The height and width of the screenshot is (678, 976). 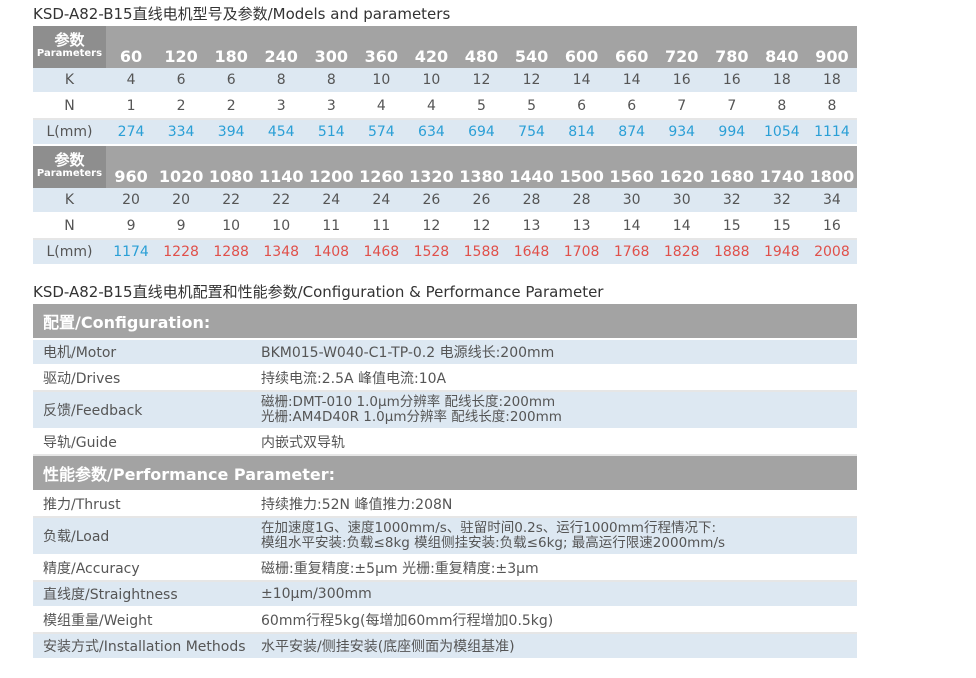 I want to click on stroke-value: 1560, so click(x=631, y=166).